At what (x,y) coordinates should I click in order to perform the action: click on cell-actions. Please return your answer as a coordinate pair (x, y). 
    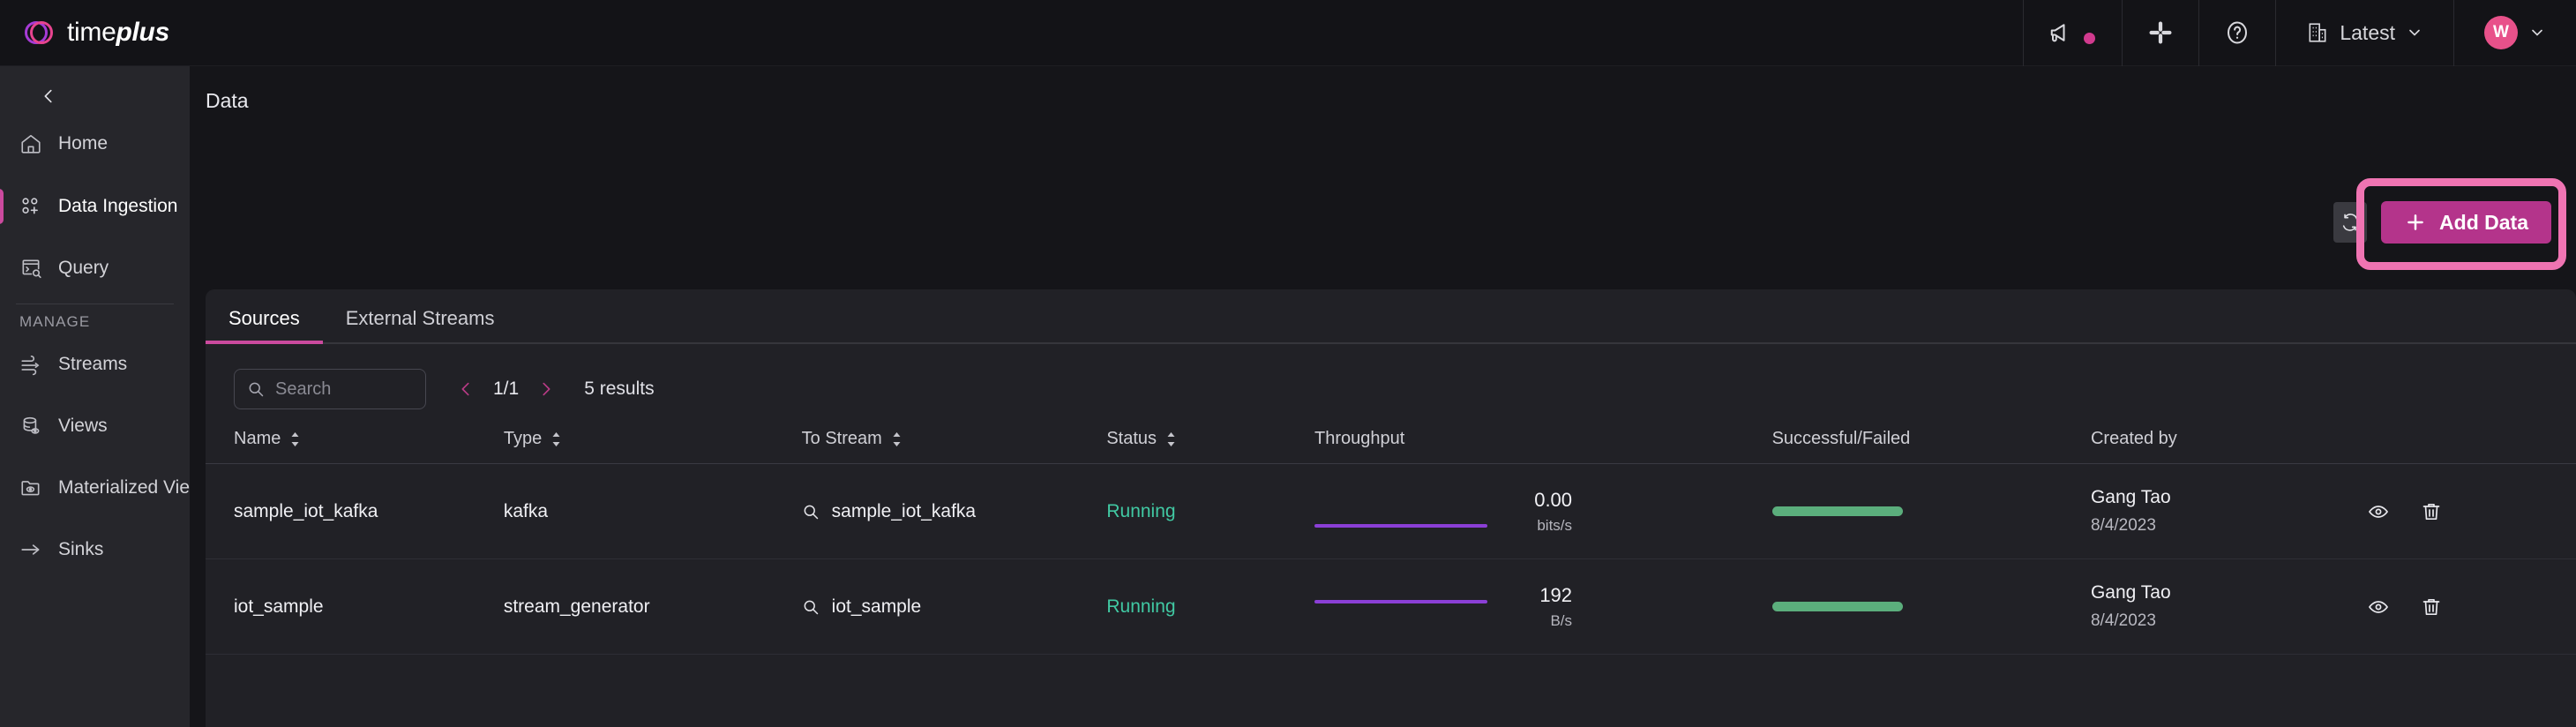
    Looking at the image, I should click on (2472, 607).